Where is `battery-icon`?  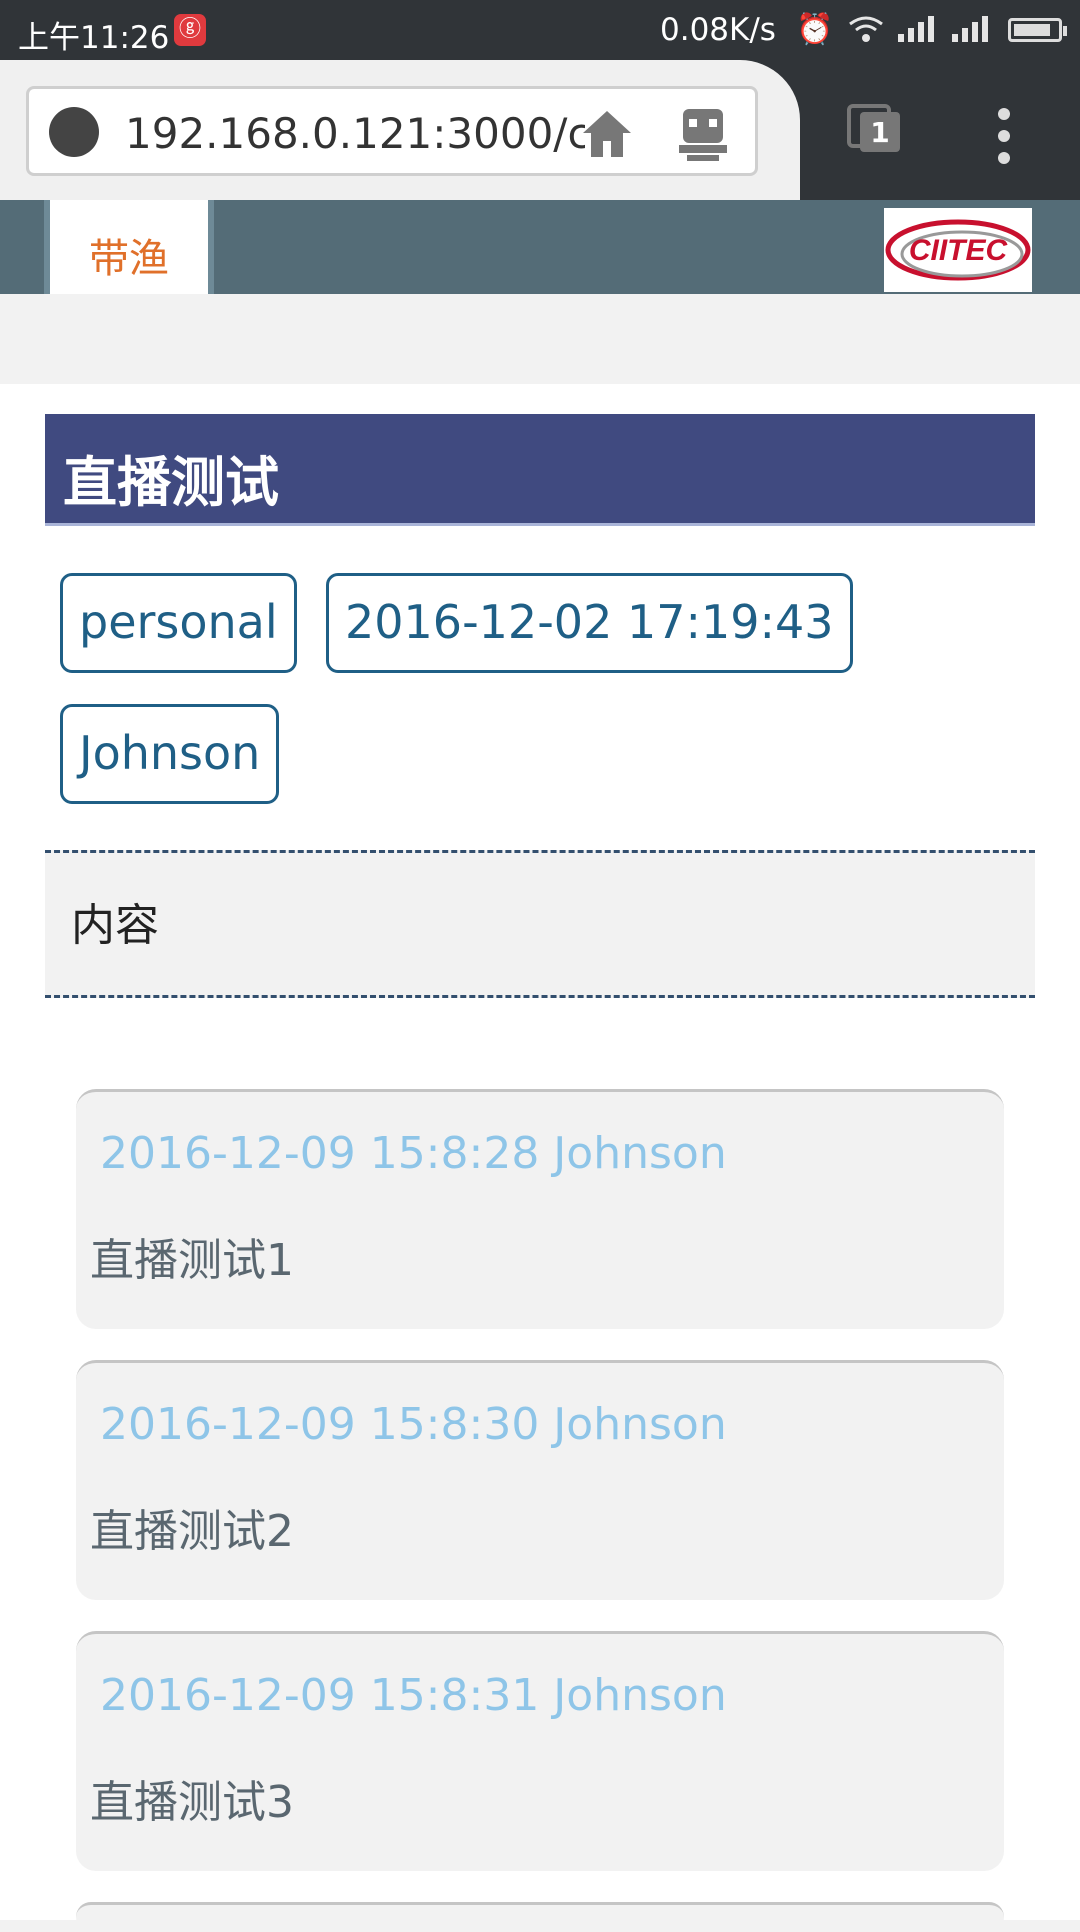
battery-icon is located at coordinates (1037, 30).